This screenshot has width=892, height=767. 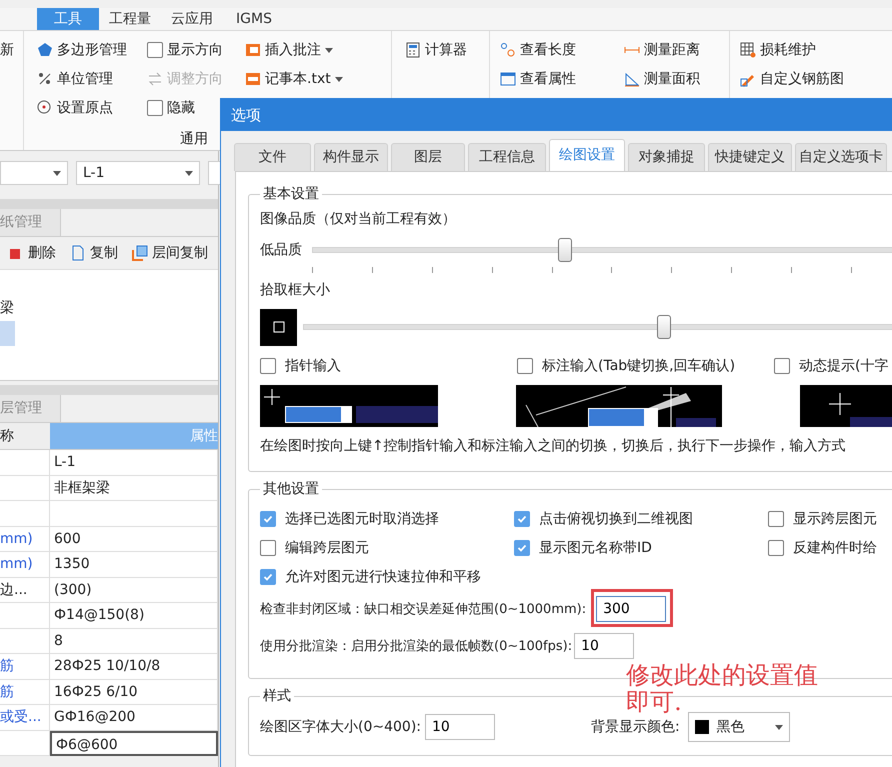 What do you see at coordinates (387, 548) in the screenshot?
I see `checkbox-option: 编辑跨层图元` at bounding box center [387, 548].